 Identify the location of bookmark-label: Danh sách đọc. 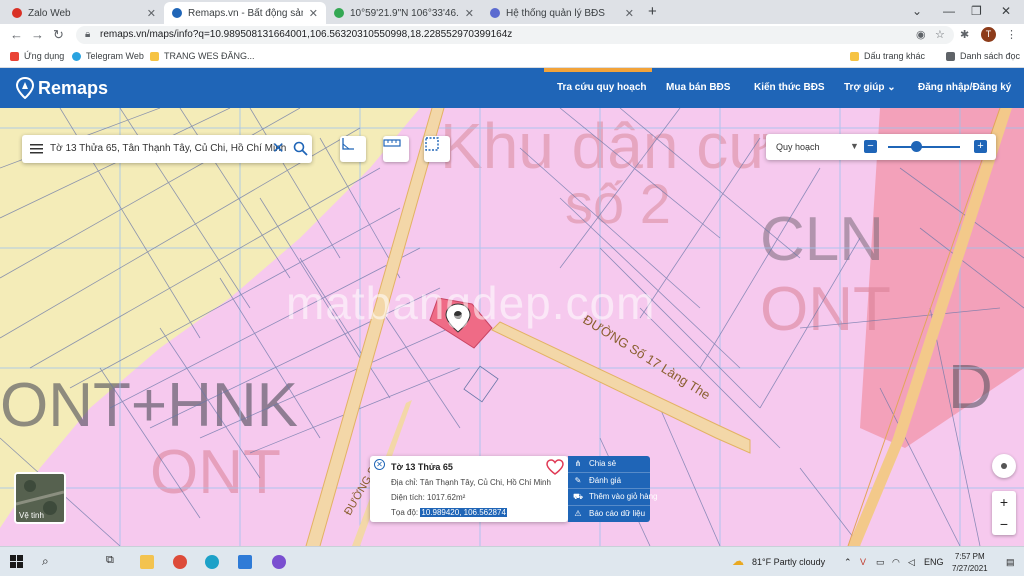
(990, 56).